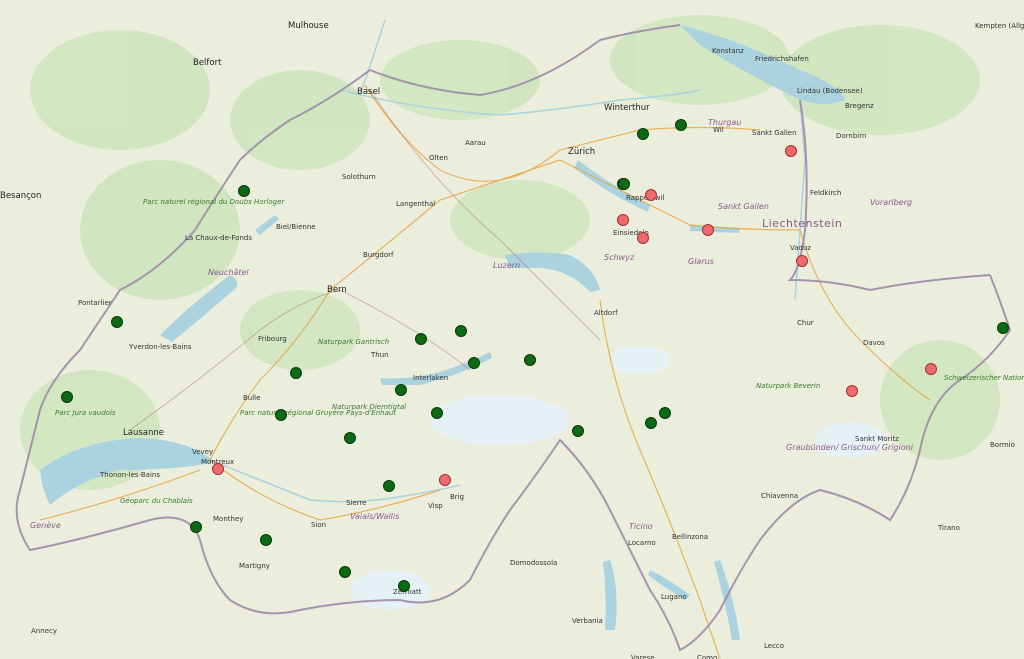  I want to click on map-label: Tirano, so click(949, 528).